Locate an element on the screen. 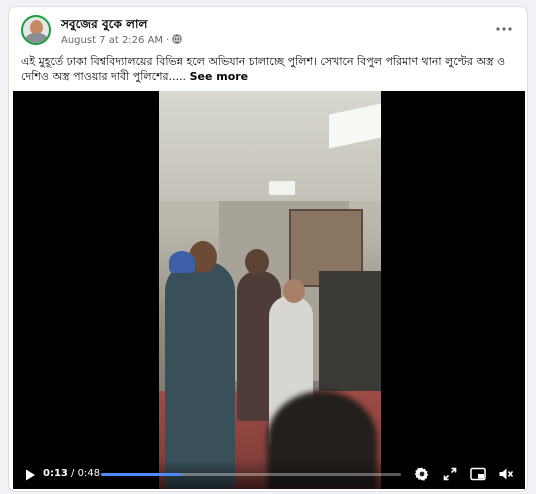 Image resolution: width=536 pixels, height=494 pixels. play-icon is located at coordinates (30, 474).